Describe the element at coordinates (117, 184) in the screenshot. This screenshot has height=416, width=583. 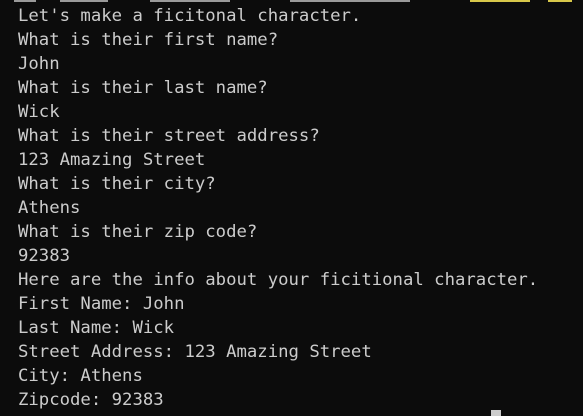
I see `prompt-city: What is their city?` at that location.